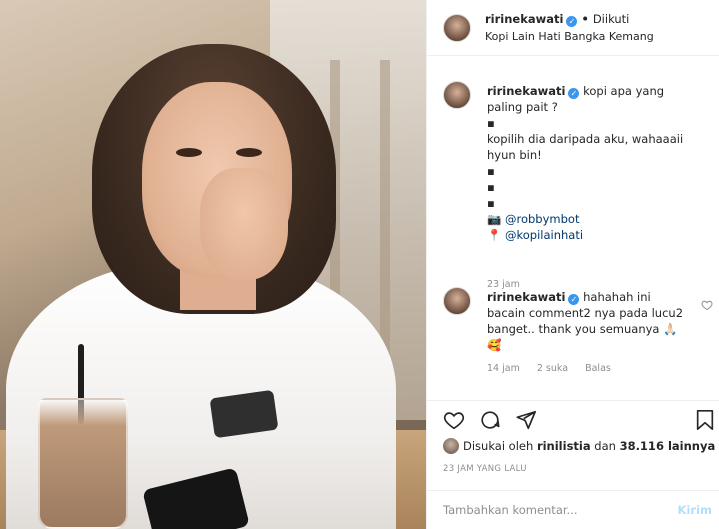 The height and width of the screenshot is (529, 719). What do you see at coordinates (569, 36) in the screenshot?
I see `post-location: Kopi Lain Hati Bangka Kemang` at bounding box center [569, 36].